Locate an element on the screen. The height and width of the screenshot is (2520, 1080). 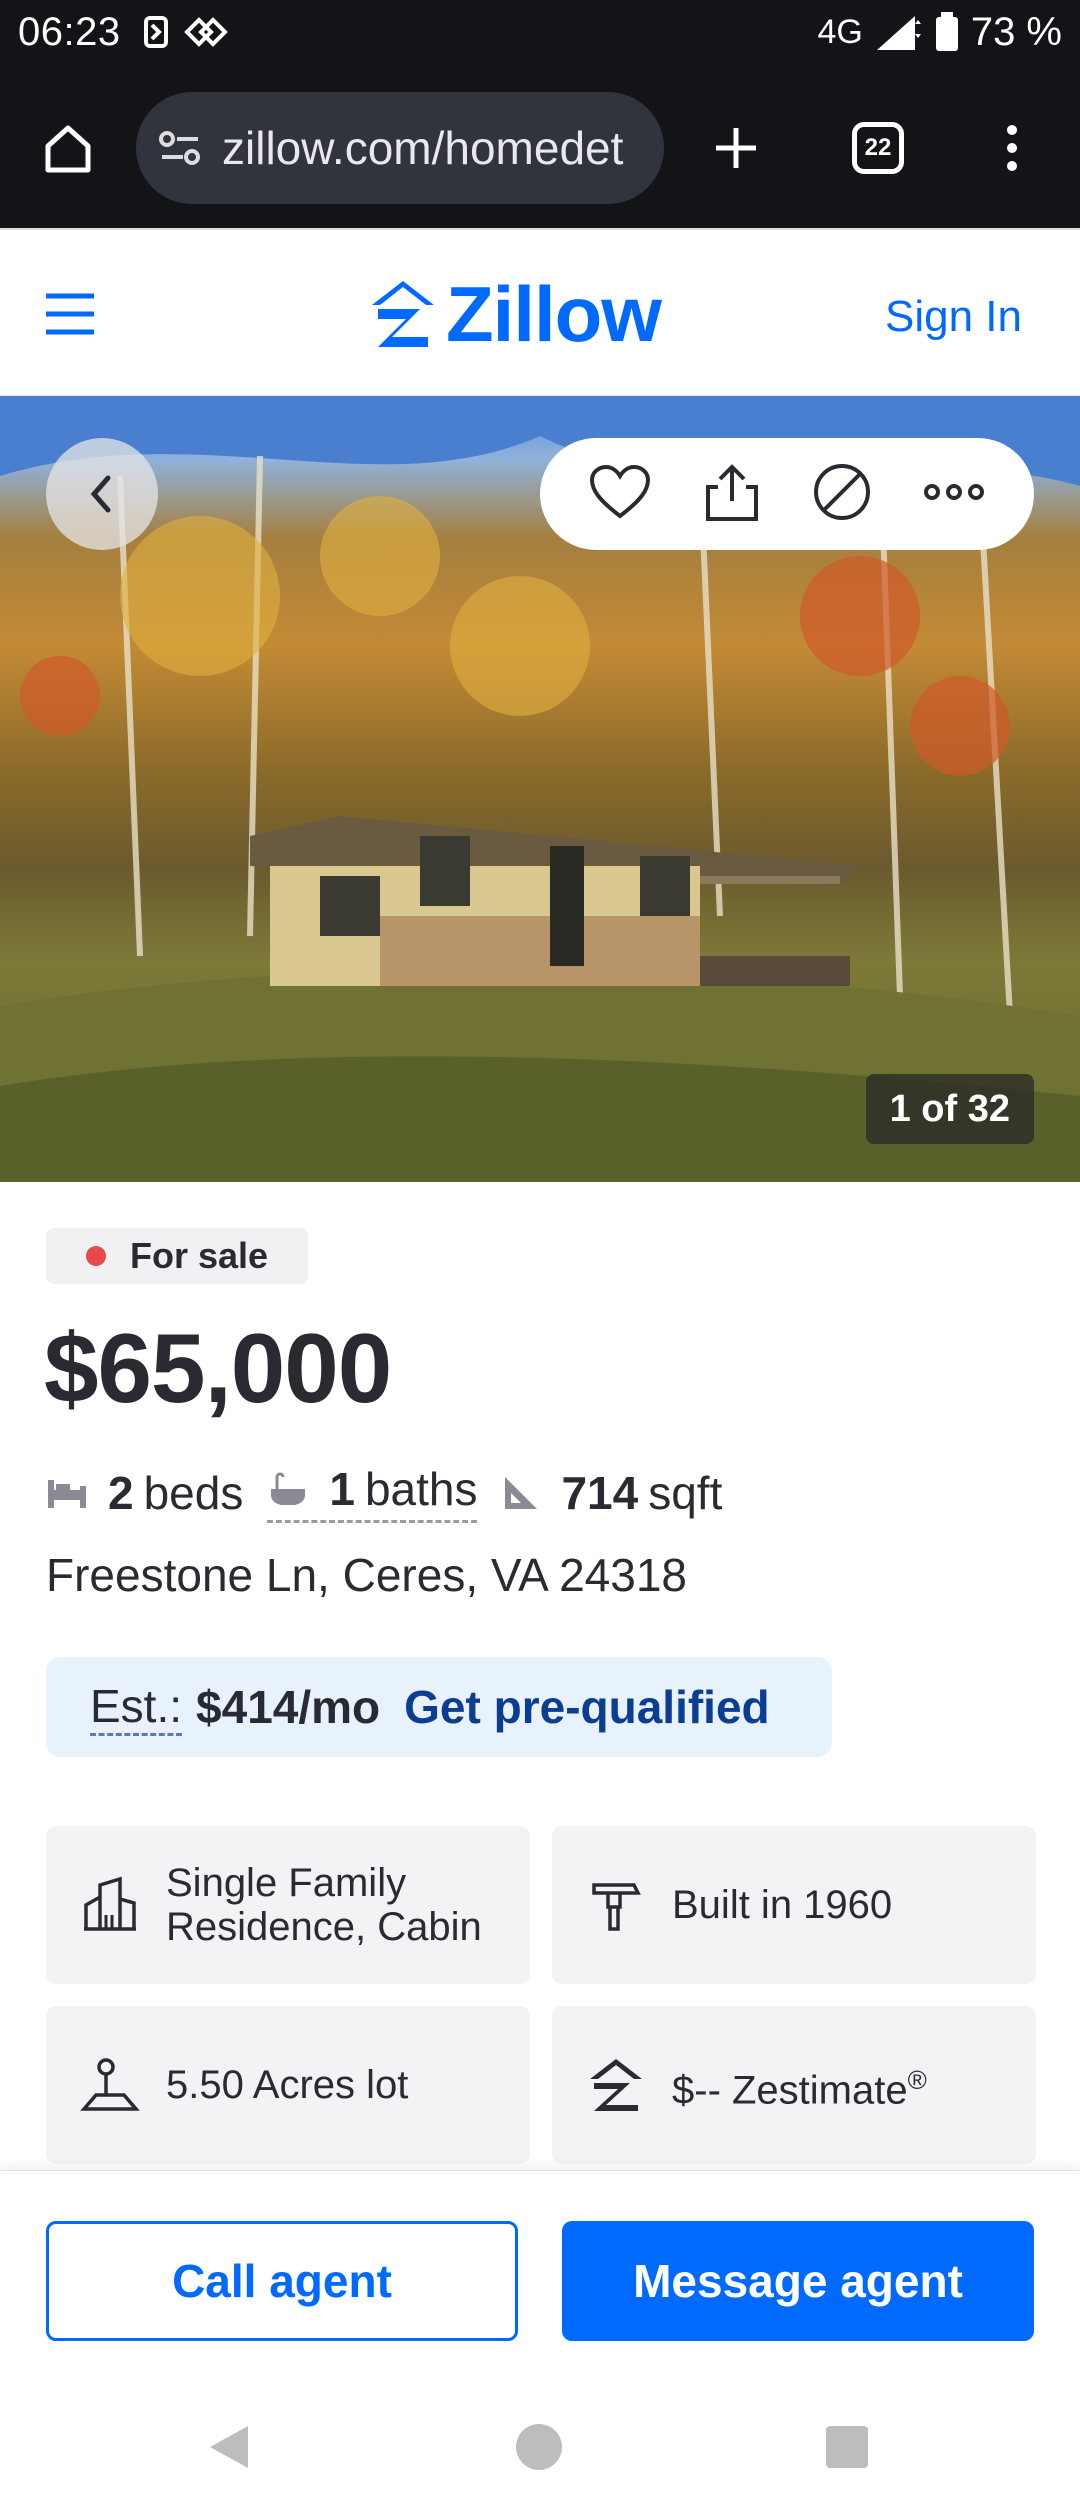
sqft-fact: 714 sqft is located at coordinates (611, 1493).